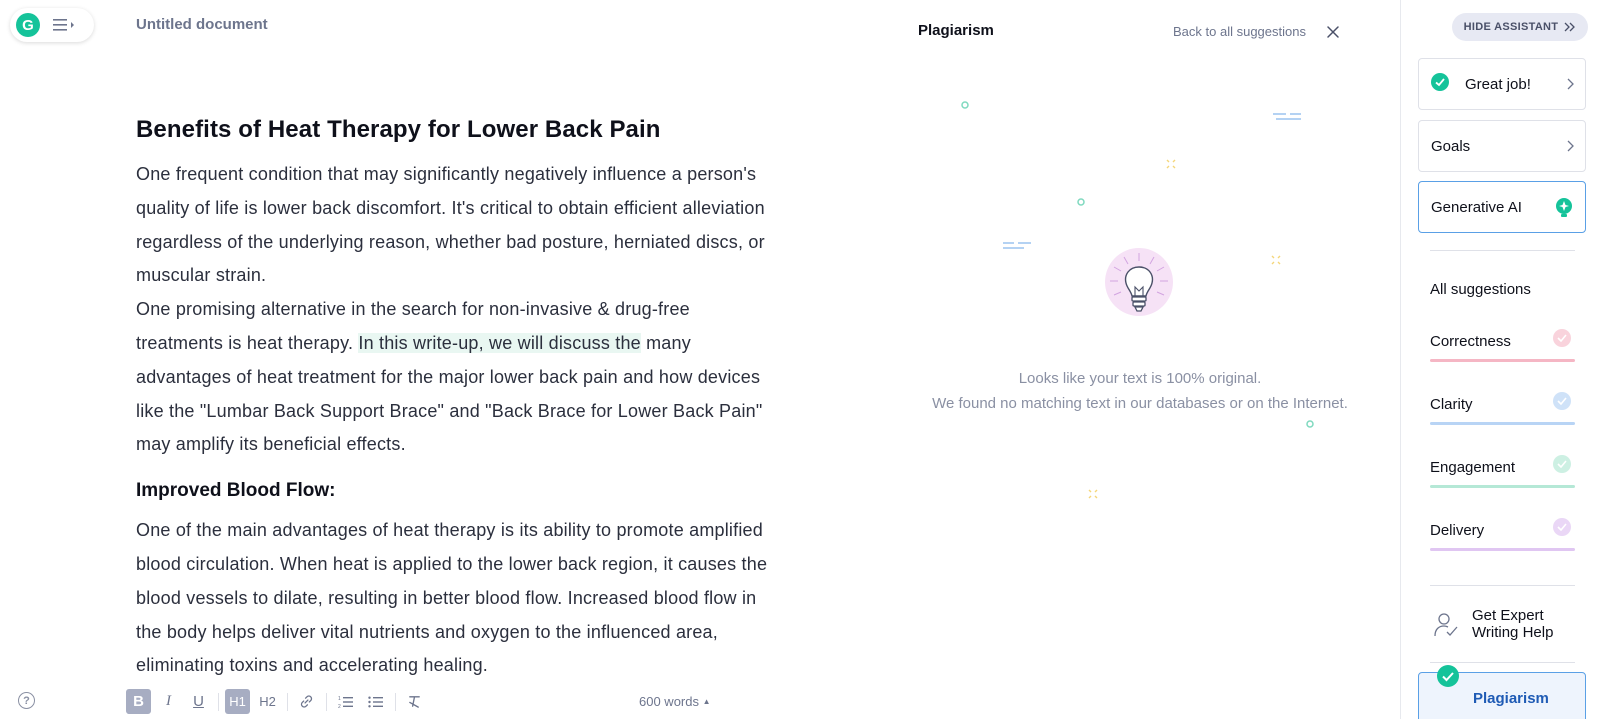 This screenshot has height=719, width=1600. I want to click on category-label: Delivery, so click(1457, 530).